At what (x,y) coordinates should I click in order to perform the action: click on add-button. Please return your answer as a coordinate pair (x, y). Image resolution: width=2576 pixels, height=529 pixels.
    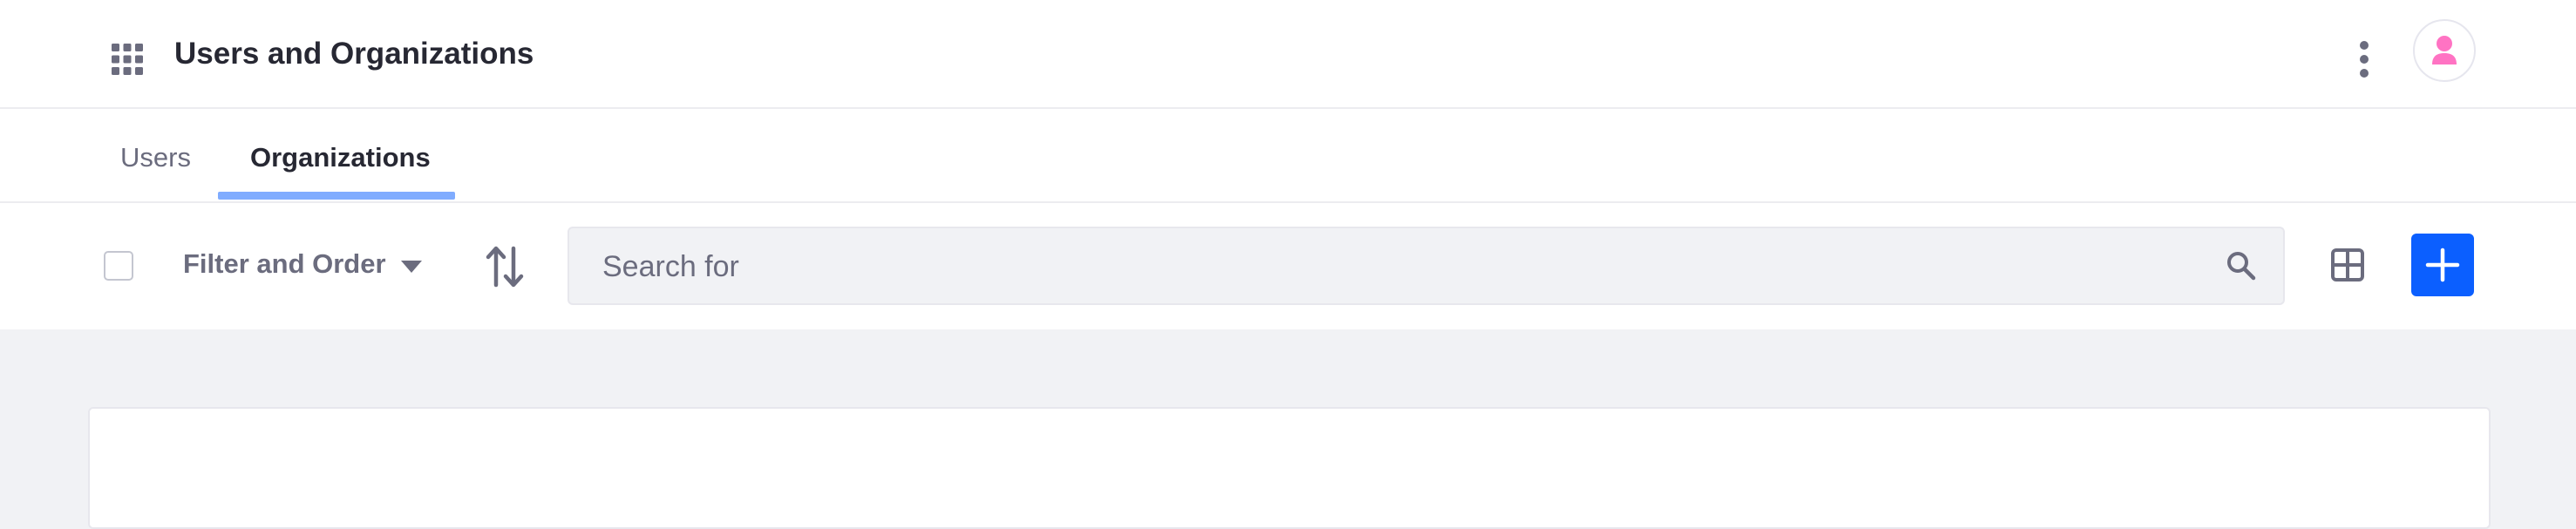
    Looking at the image, I should click on (2442, 265).